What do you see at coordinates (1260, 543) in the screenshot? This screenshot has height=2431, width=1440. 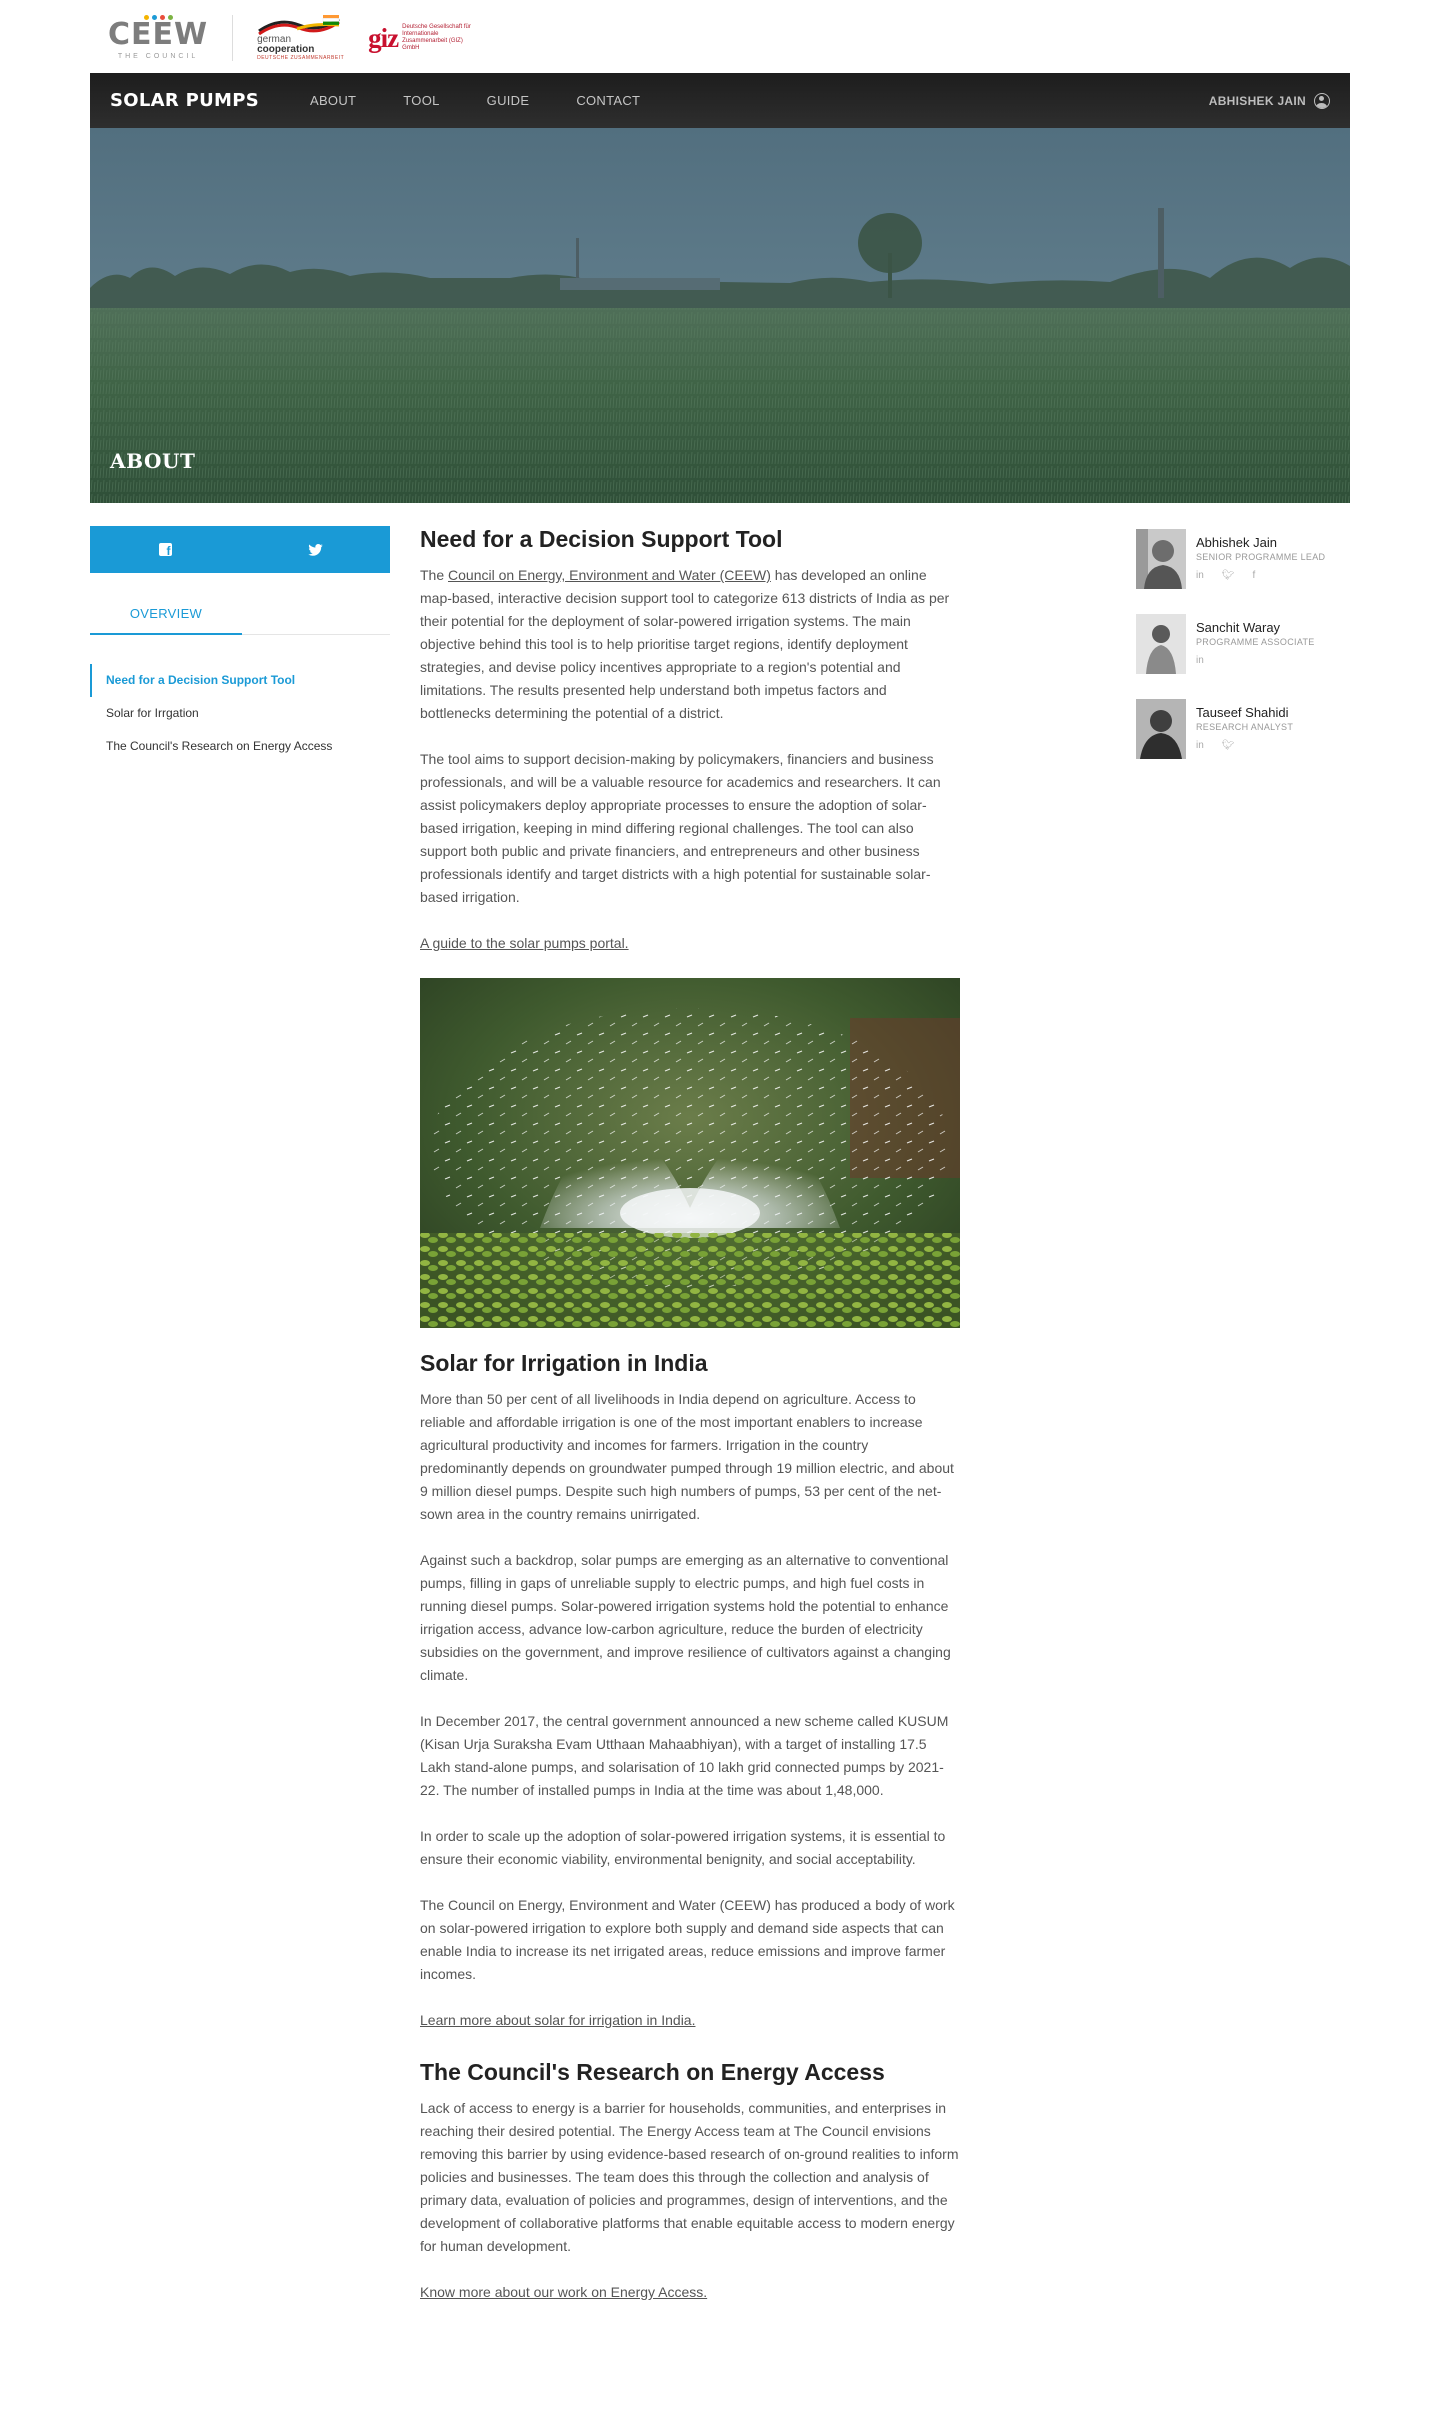 I see `member-name: Abhishek Jain` at bounding box center [1260, 543].